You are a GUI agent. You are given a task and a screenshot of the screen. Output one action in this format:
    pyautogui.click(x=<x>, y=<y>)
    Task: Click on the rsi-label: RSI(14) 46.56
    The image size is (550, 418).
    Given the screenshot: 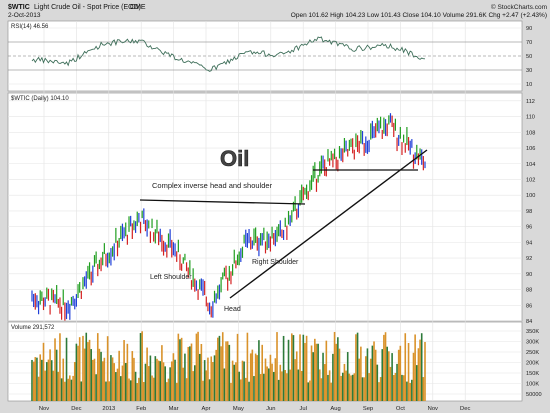 What is the action you would take?
    pyautogui.click(x=30, y=27)
    